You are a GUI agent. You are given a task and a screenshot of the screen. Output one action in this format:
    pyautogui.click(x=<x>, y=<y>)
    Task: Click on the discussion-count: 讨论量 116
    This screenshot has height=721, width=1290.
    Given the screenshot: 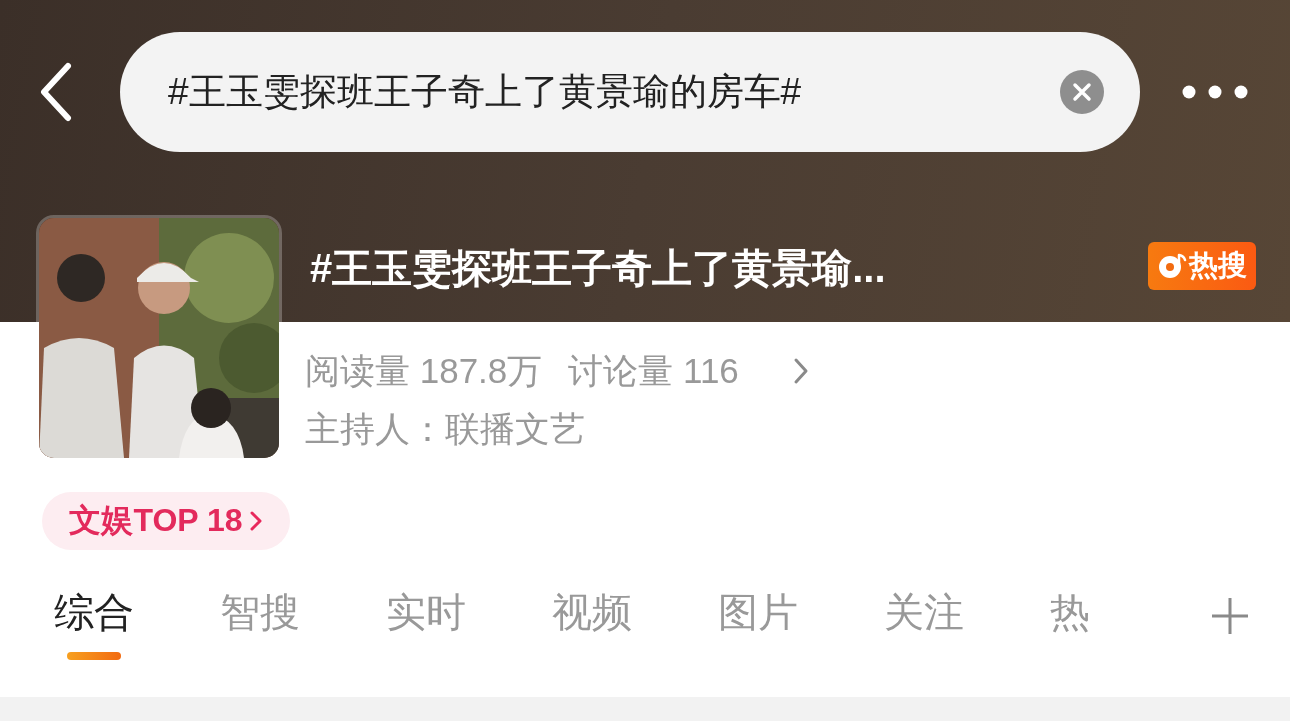 What is the action you would take?
    pyautogui.click(x=653, y=371)
    